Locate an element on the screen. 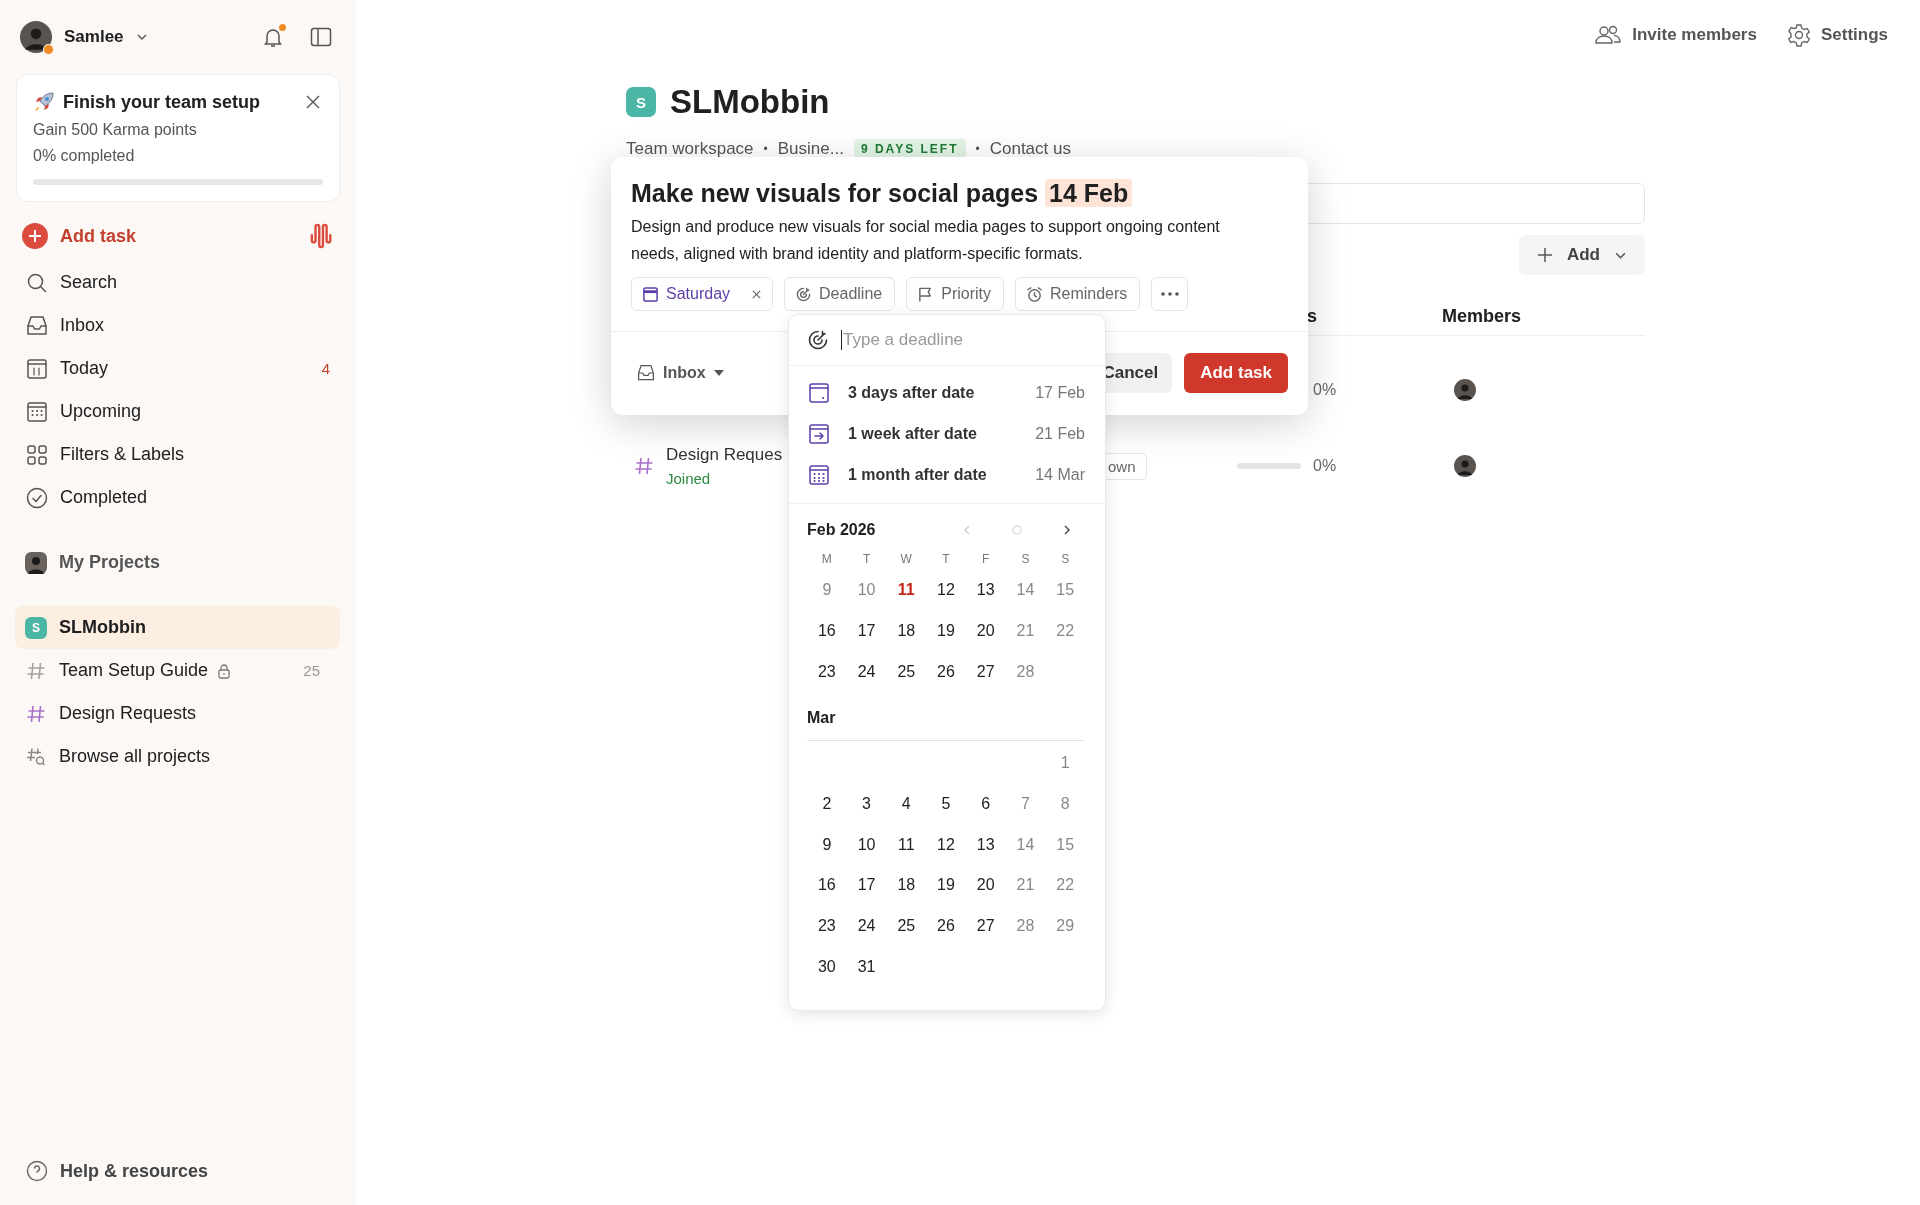  project-picker: Inbox is located at coordinates (677, 373).